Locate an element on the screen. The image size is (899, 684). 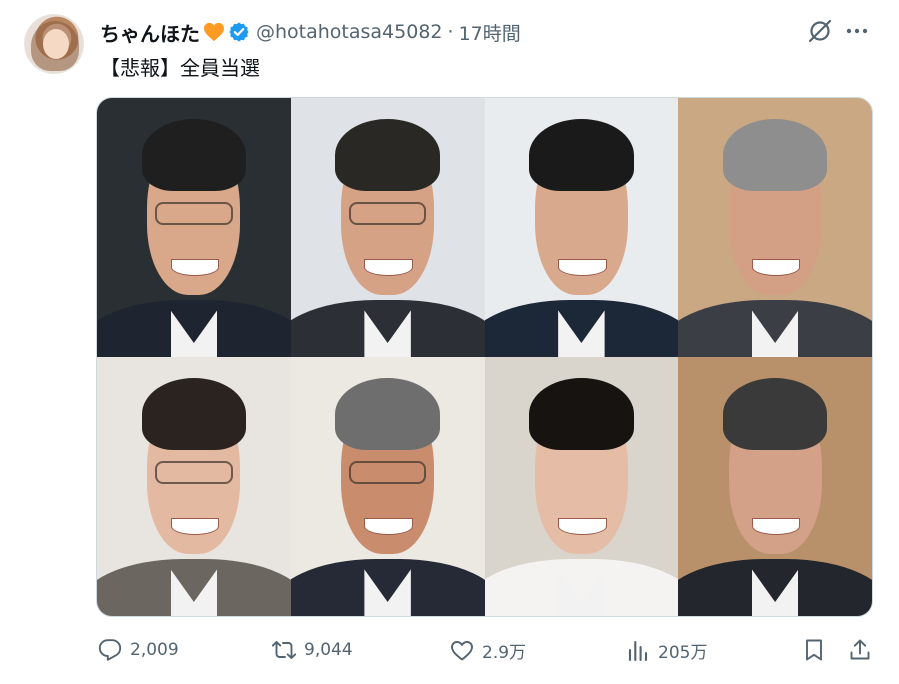
views-count: 205万 is located at coordinates (683, 653).